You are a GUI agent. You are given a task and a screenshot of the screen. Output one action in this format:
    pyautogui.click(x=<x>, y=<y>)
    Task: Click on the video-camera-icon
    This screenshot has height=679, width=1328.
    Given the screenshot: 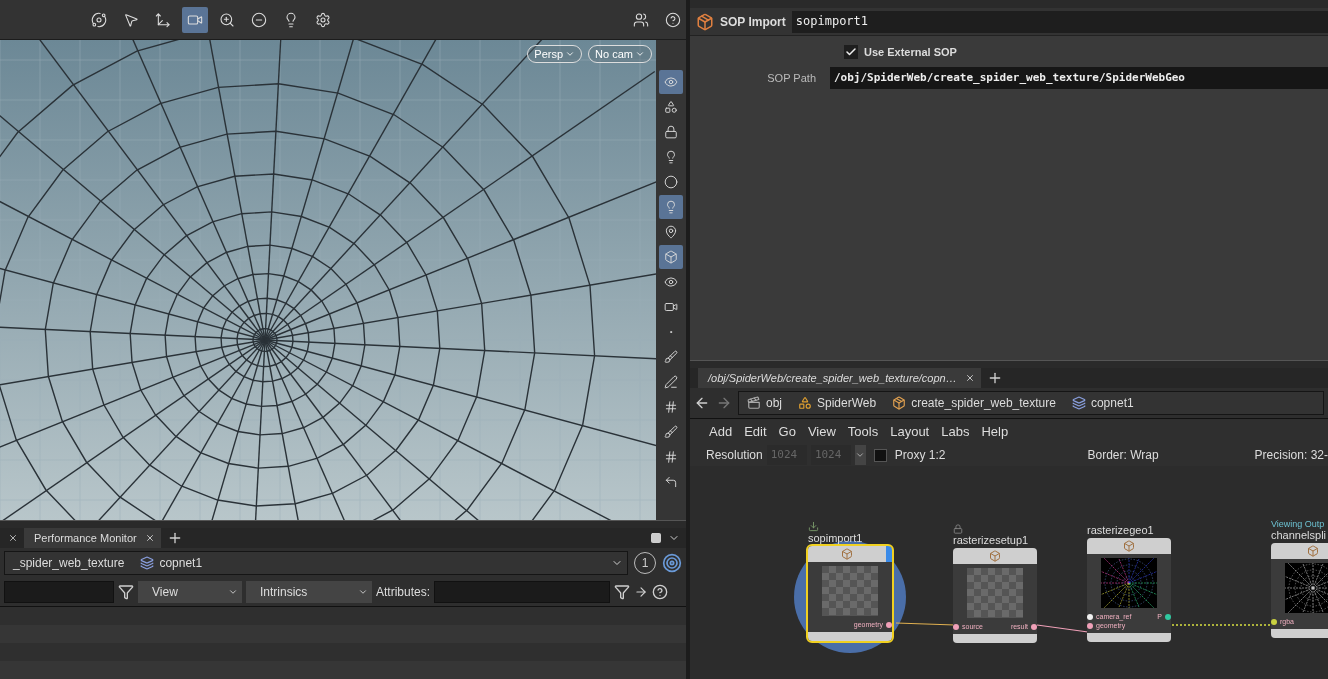 What is the action you would take?
    pyautogui.click(x=671, y=307)
    